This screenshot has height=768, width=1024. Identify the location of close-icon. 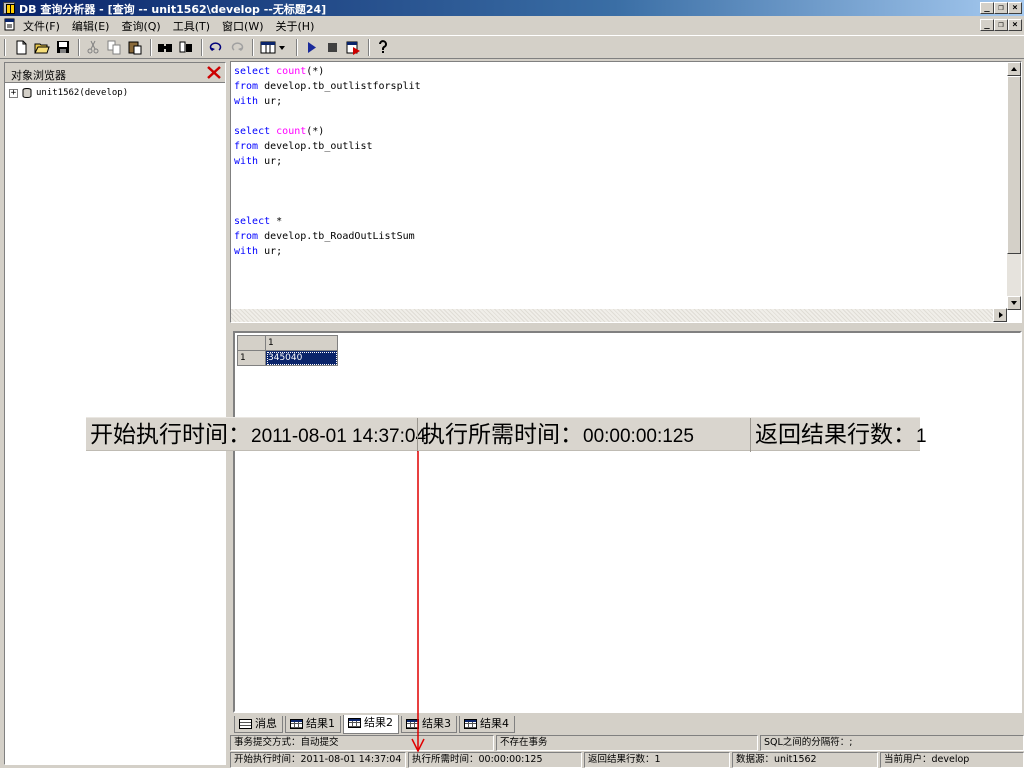
(214, 72).